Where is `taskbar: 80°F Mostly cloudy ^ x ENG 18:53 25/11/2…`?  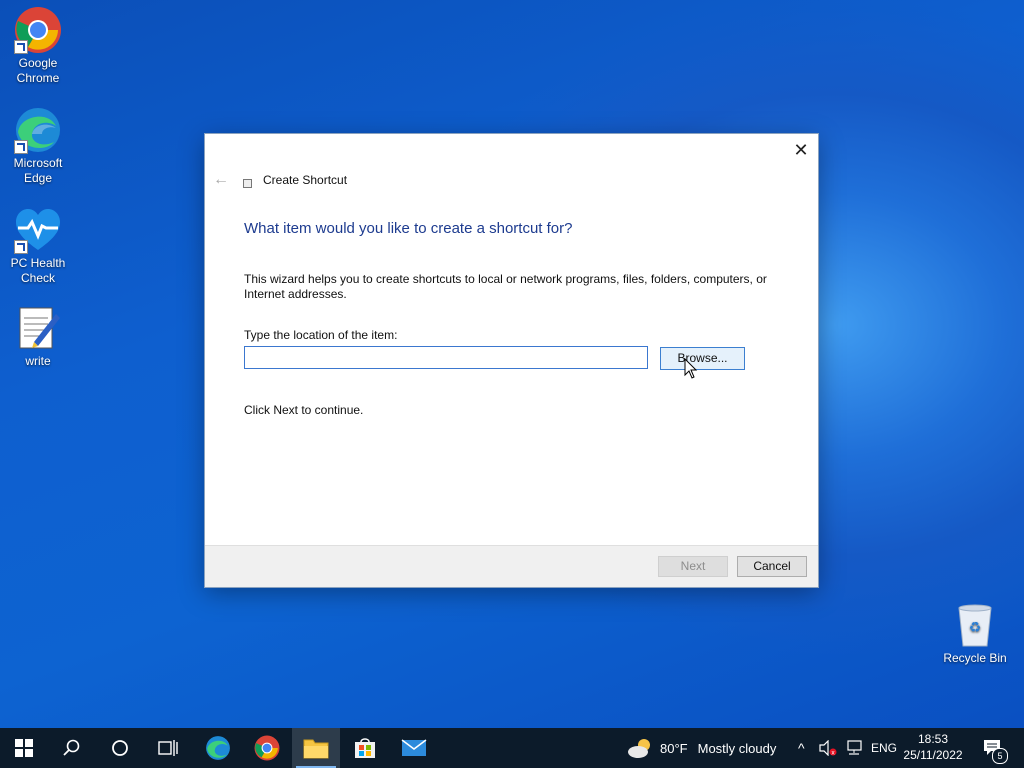
taskbar: 80°F Mostly cloudy ^ x ENG 18:53 25/11/2… is located at coordinates (512, 748).